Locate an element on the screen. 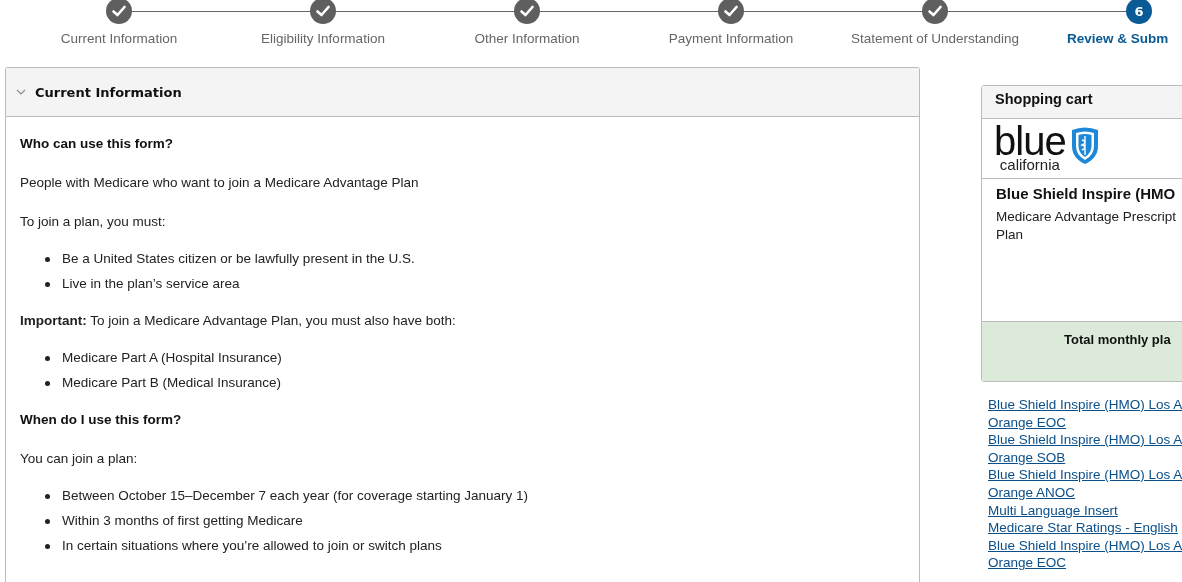  document-link: Medicare Star Ratings - English is located at coordinates (1083, 528).